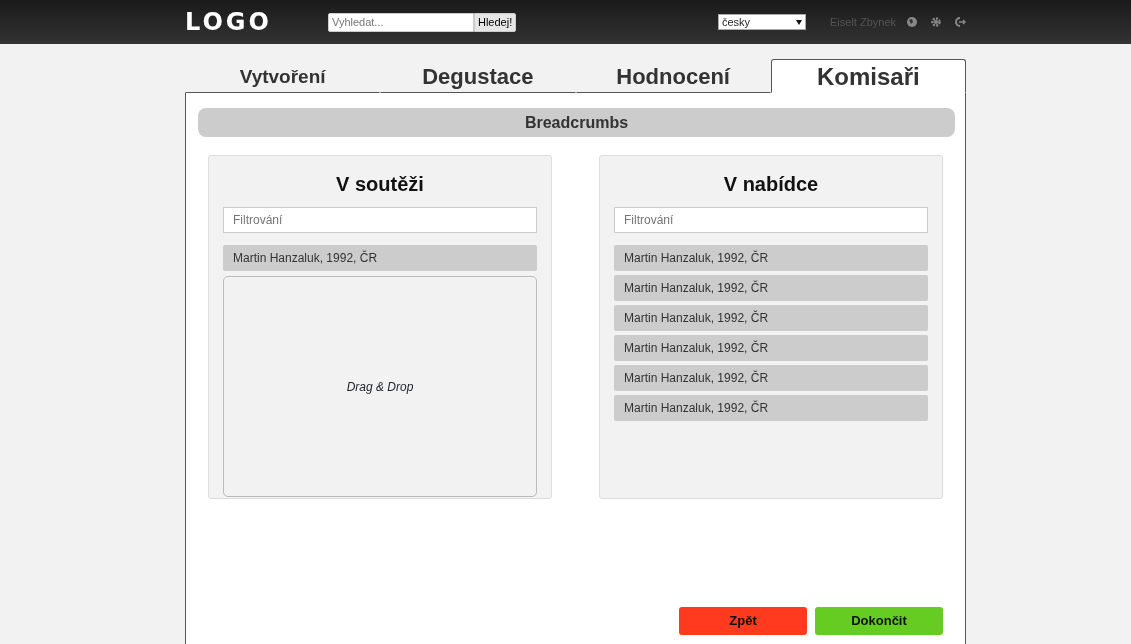 Image resolution: width=1131 pixels, height=644 pixels. Describe the element at coordinates (868, 76) in the screenshot. I see `tab: Komisaři` at that location.